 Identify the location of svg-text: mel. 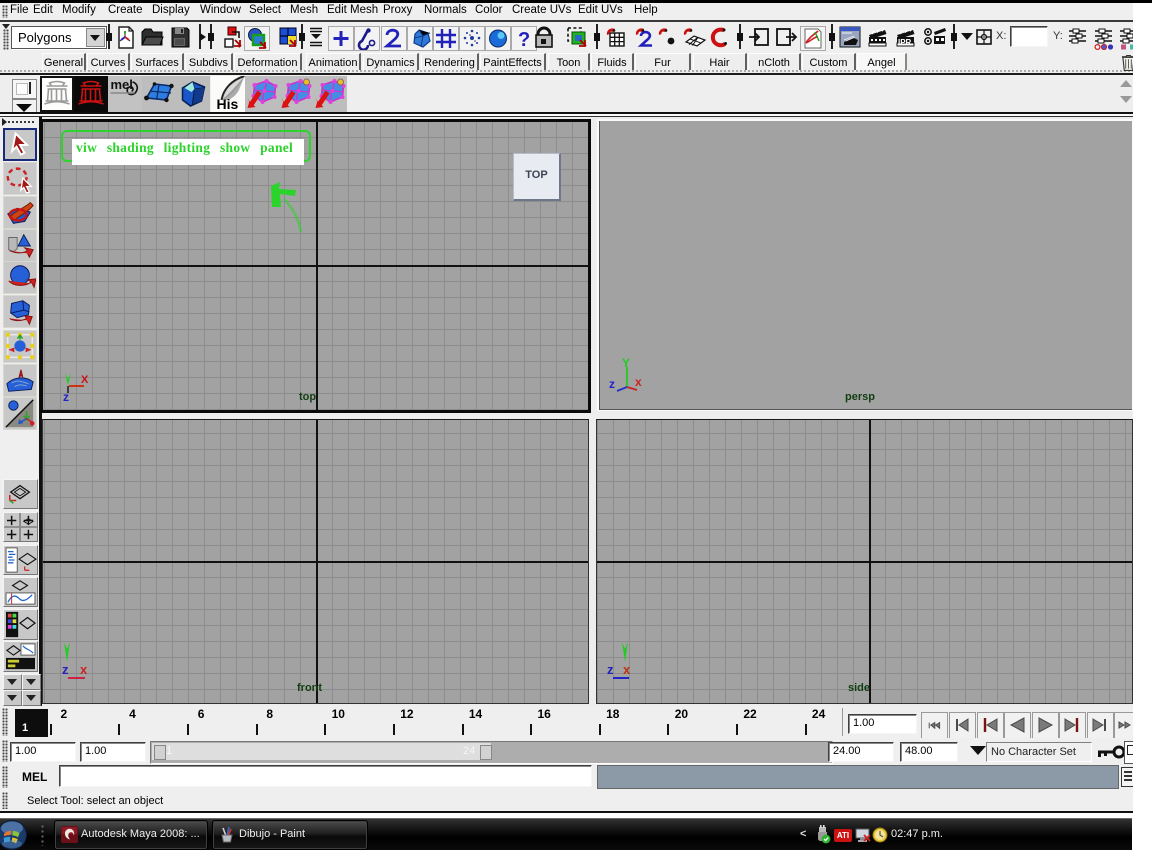
(121, 84).